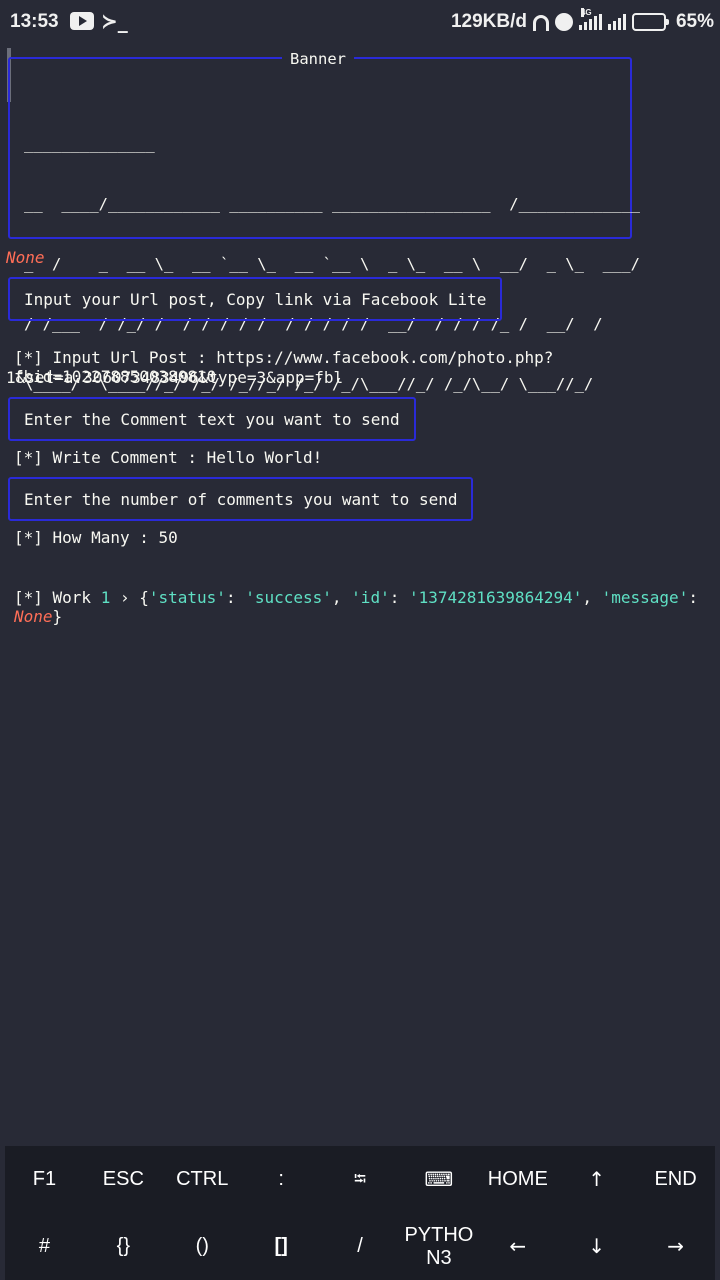 The width and height of the screenshot is (720, 1280). I want to click on close-brace: }, so click(57, 616).